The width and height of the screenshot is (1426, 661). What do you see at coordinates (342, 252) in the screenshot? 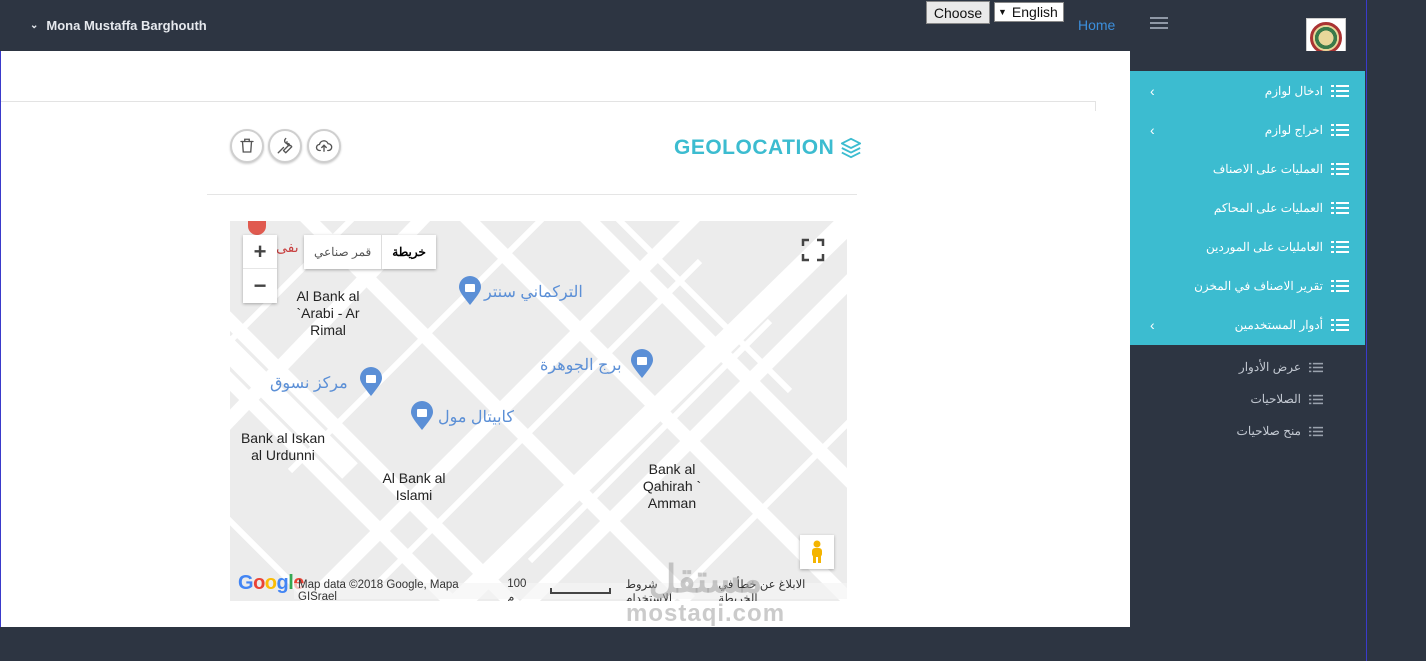
I see `map-type-satellite: قمر صناعي` at bounding box center [342, 252].